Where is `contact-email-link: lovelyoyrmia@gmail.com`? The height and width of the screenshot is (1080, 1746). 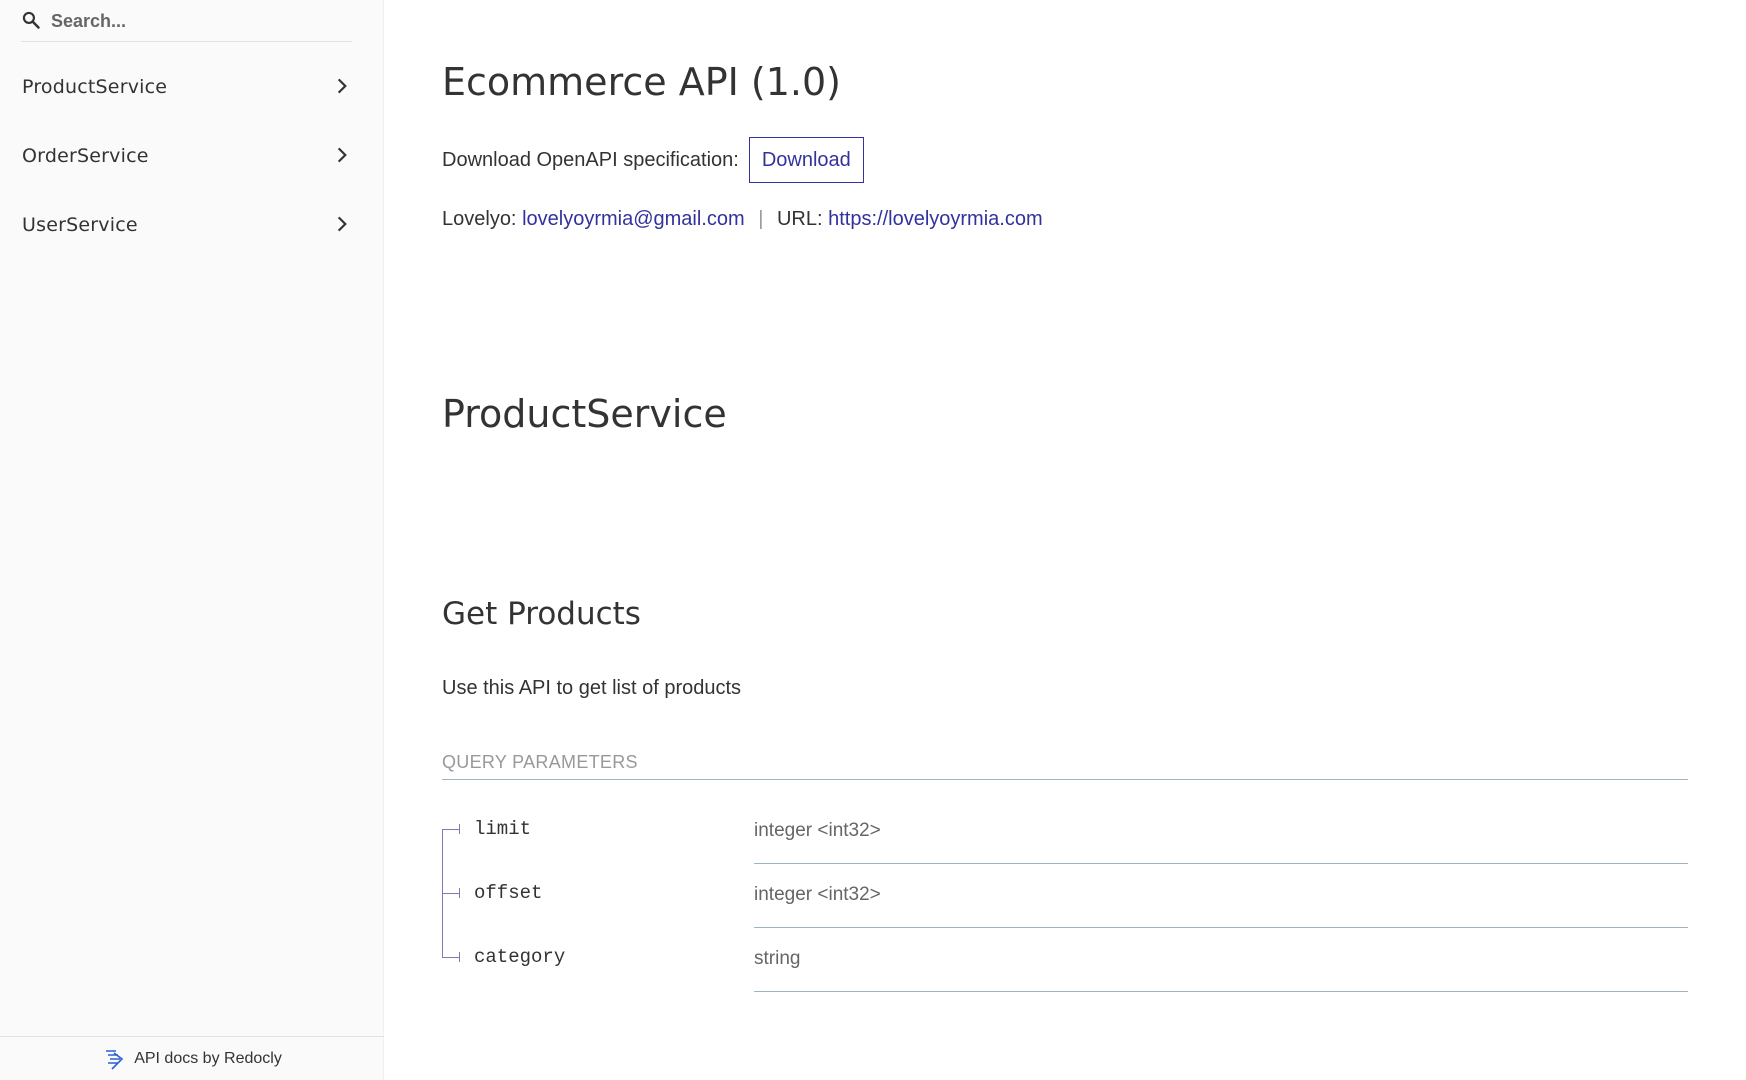 contact-email-link: lovelyoyrmia@gmail.com is located at coordinates (633, 219).